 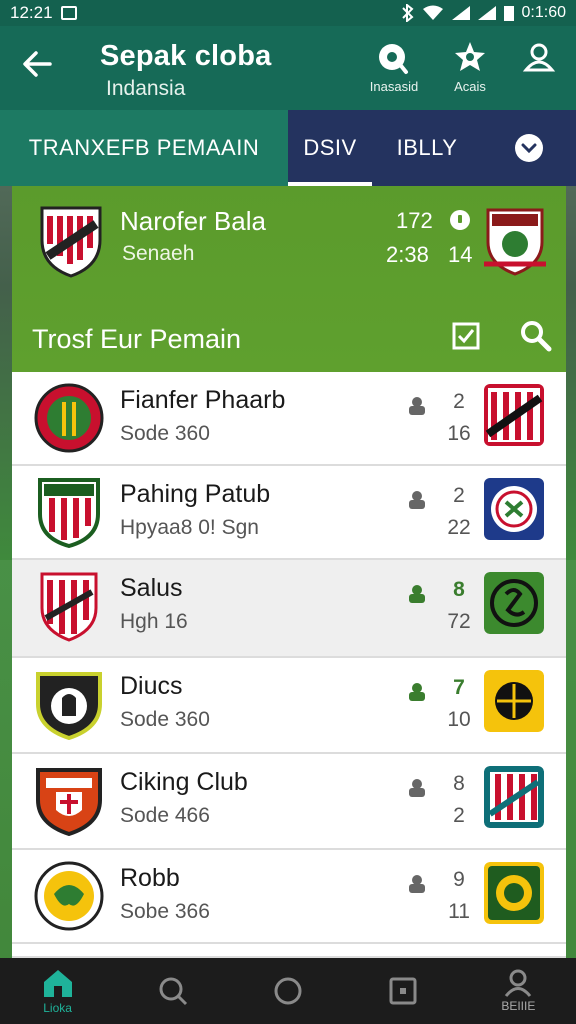 I want to click on section-title: Trosf Eur Pemain, so click(x=137, y=339).